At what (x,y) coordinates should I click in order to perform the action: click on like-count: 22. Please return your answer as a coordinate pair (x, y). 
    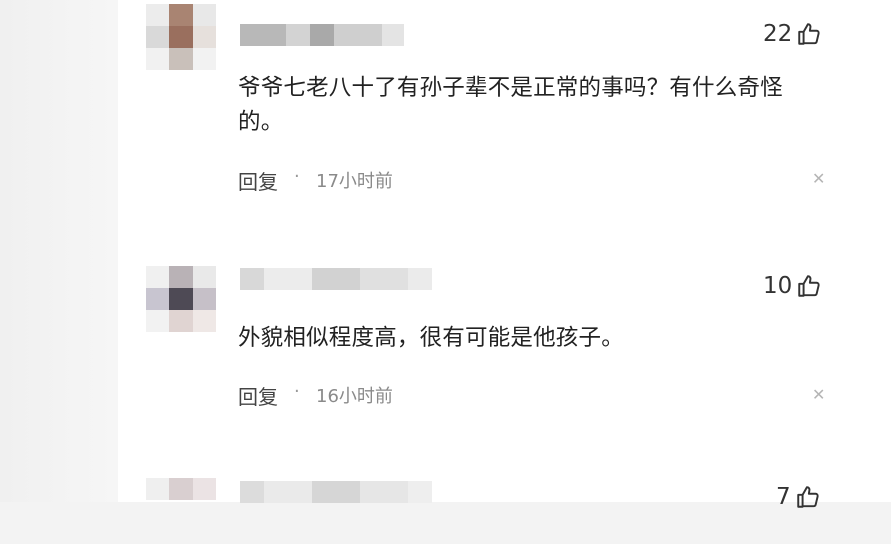
    Looking at the image, I should click on (778, 34).